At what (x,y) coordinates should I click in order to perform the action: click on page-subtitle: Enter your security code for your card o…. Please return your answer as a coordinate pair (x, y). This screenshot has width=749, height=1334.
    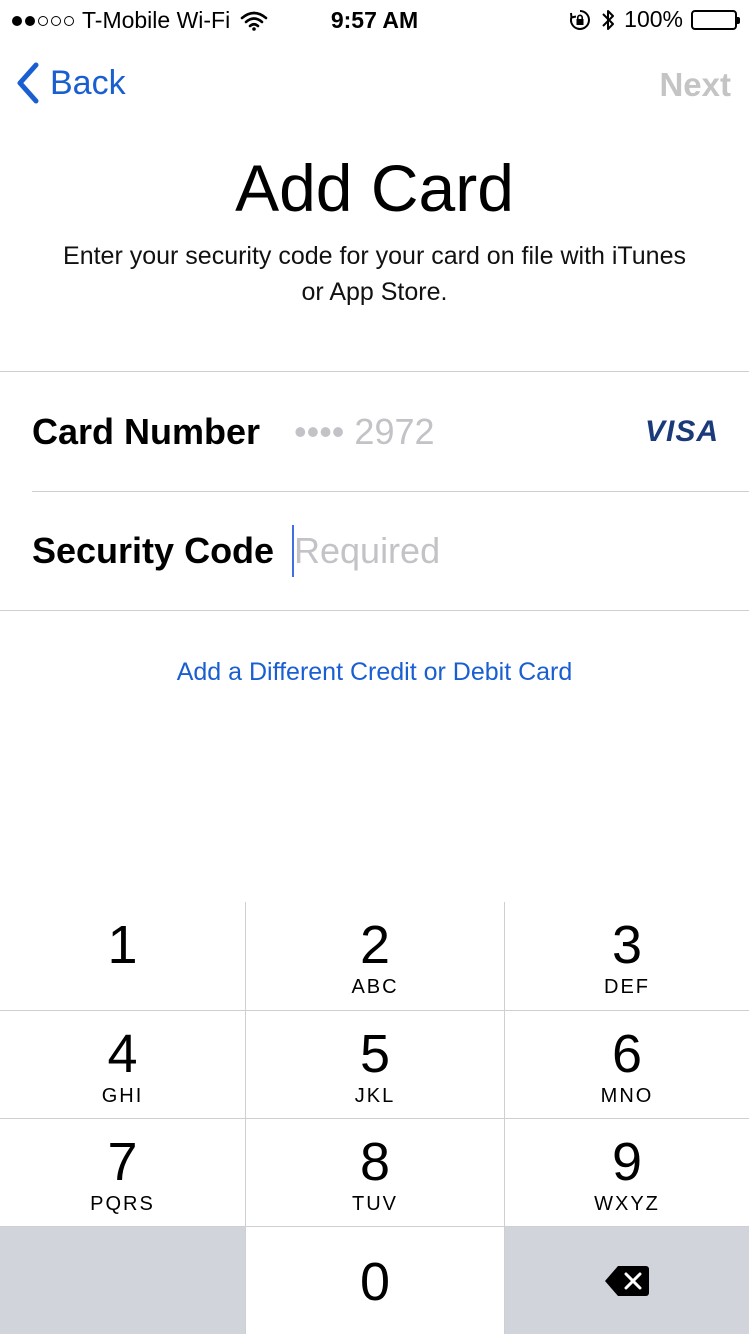
    Looking at the image, I should click on (374, 274).